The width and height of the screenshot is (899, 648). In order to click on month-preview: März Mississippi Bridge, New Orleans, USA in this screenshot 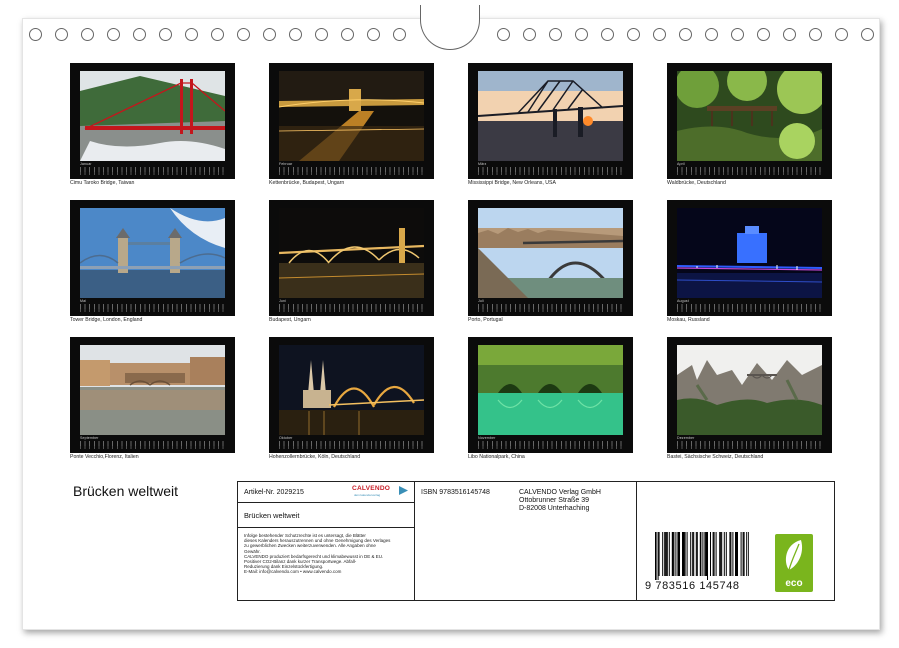, I will do `click(550, 128)`.